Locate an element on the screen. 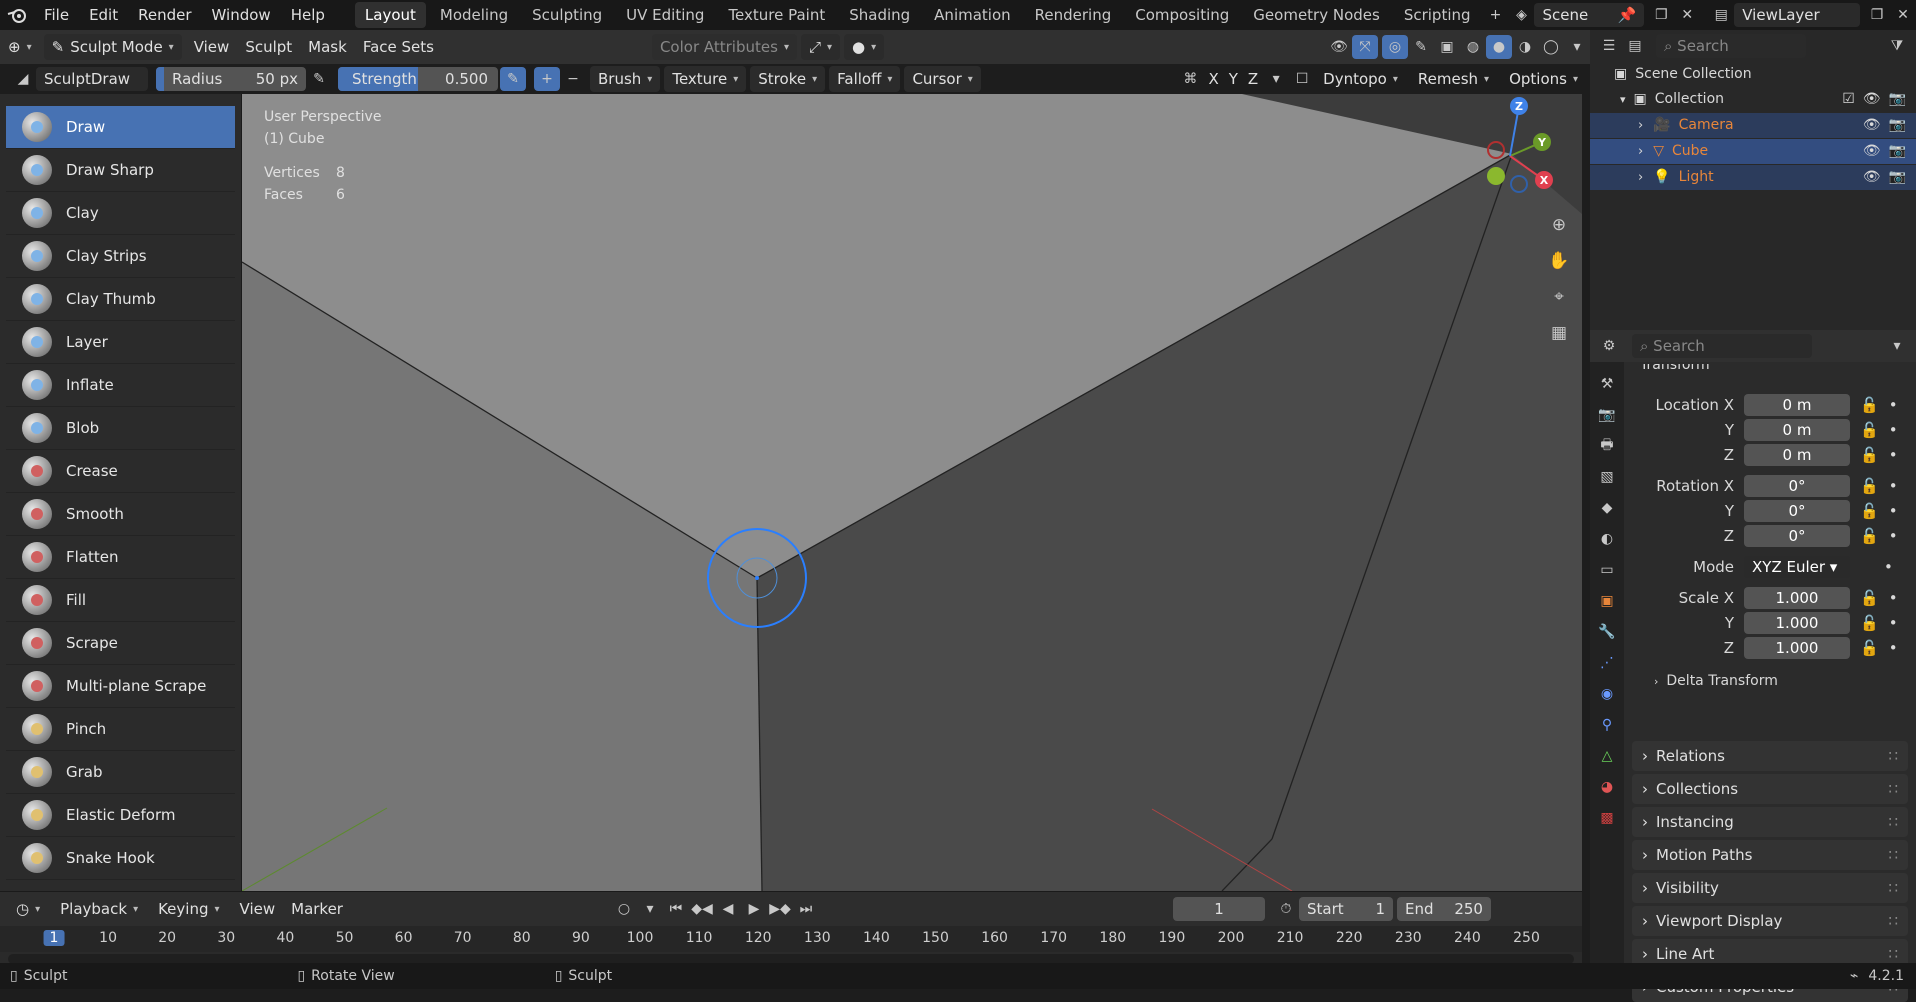  panel-collections: › Collections ∷ is located at coordinates (1770, 789).